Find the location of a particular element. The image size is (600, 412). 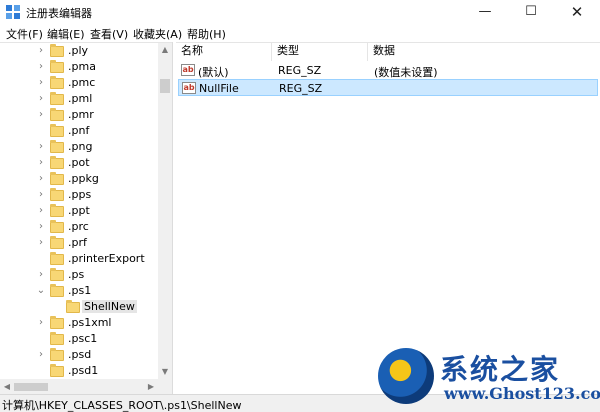

tree-item: .pnf is located at coordinates (79, 131).